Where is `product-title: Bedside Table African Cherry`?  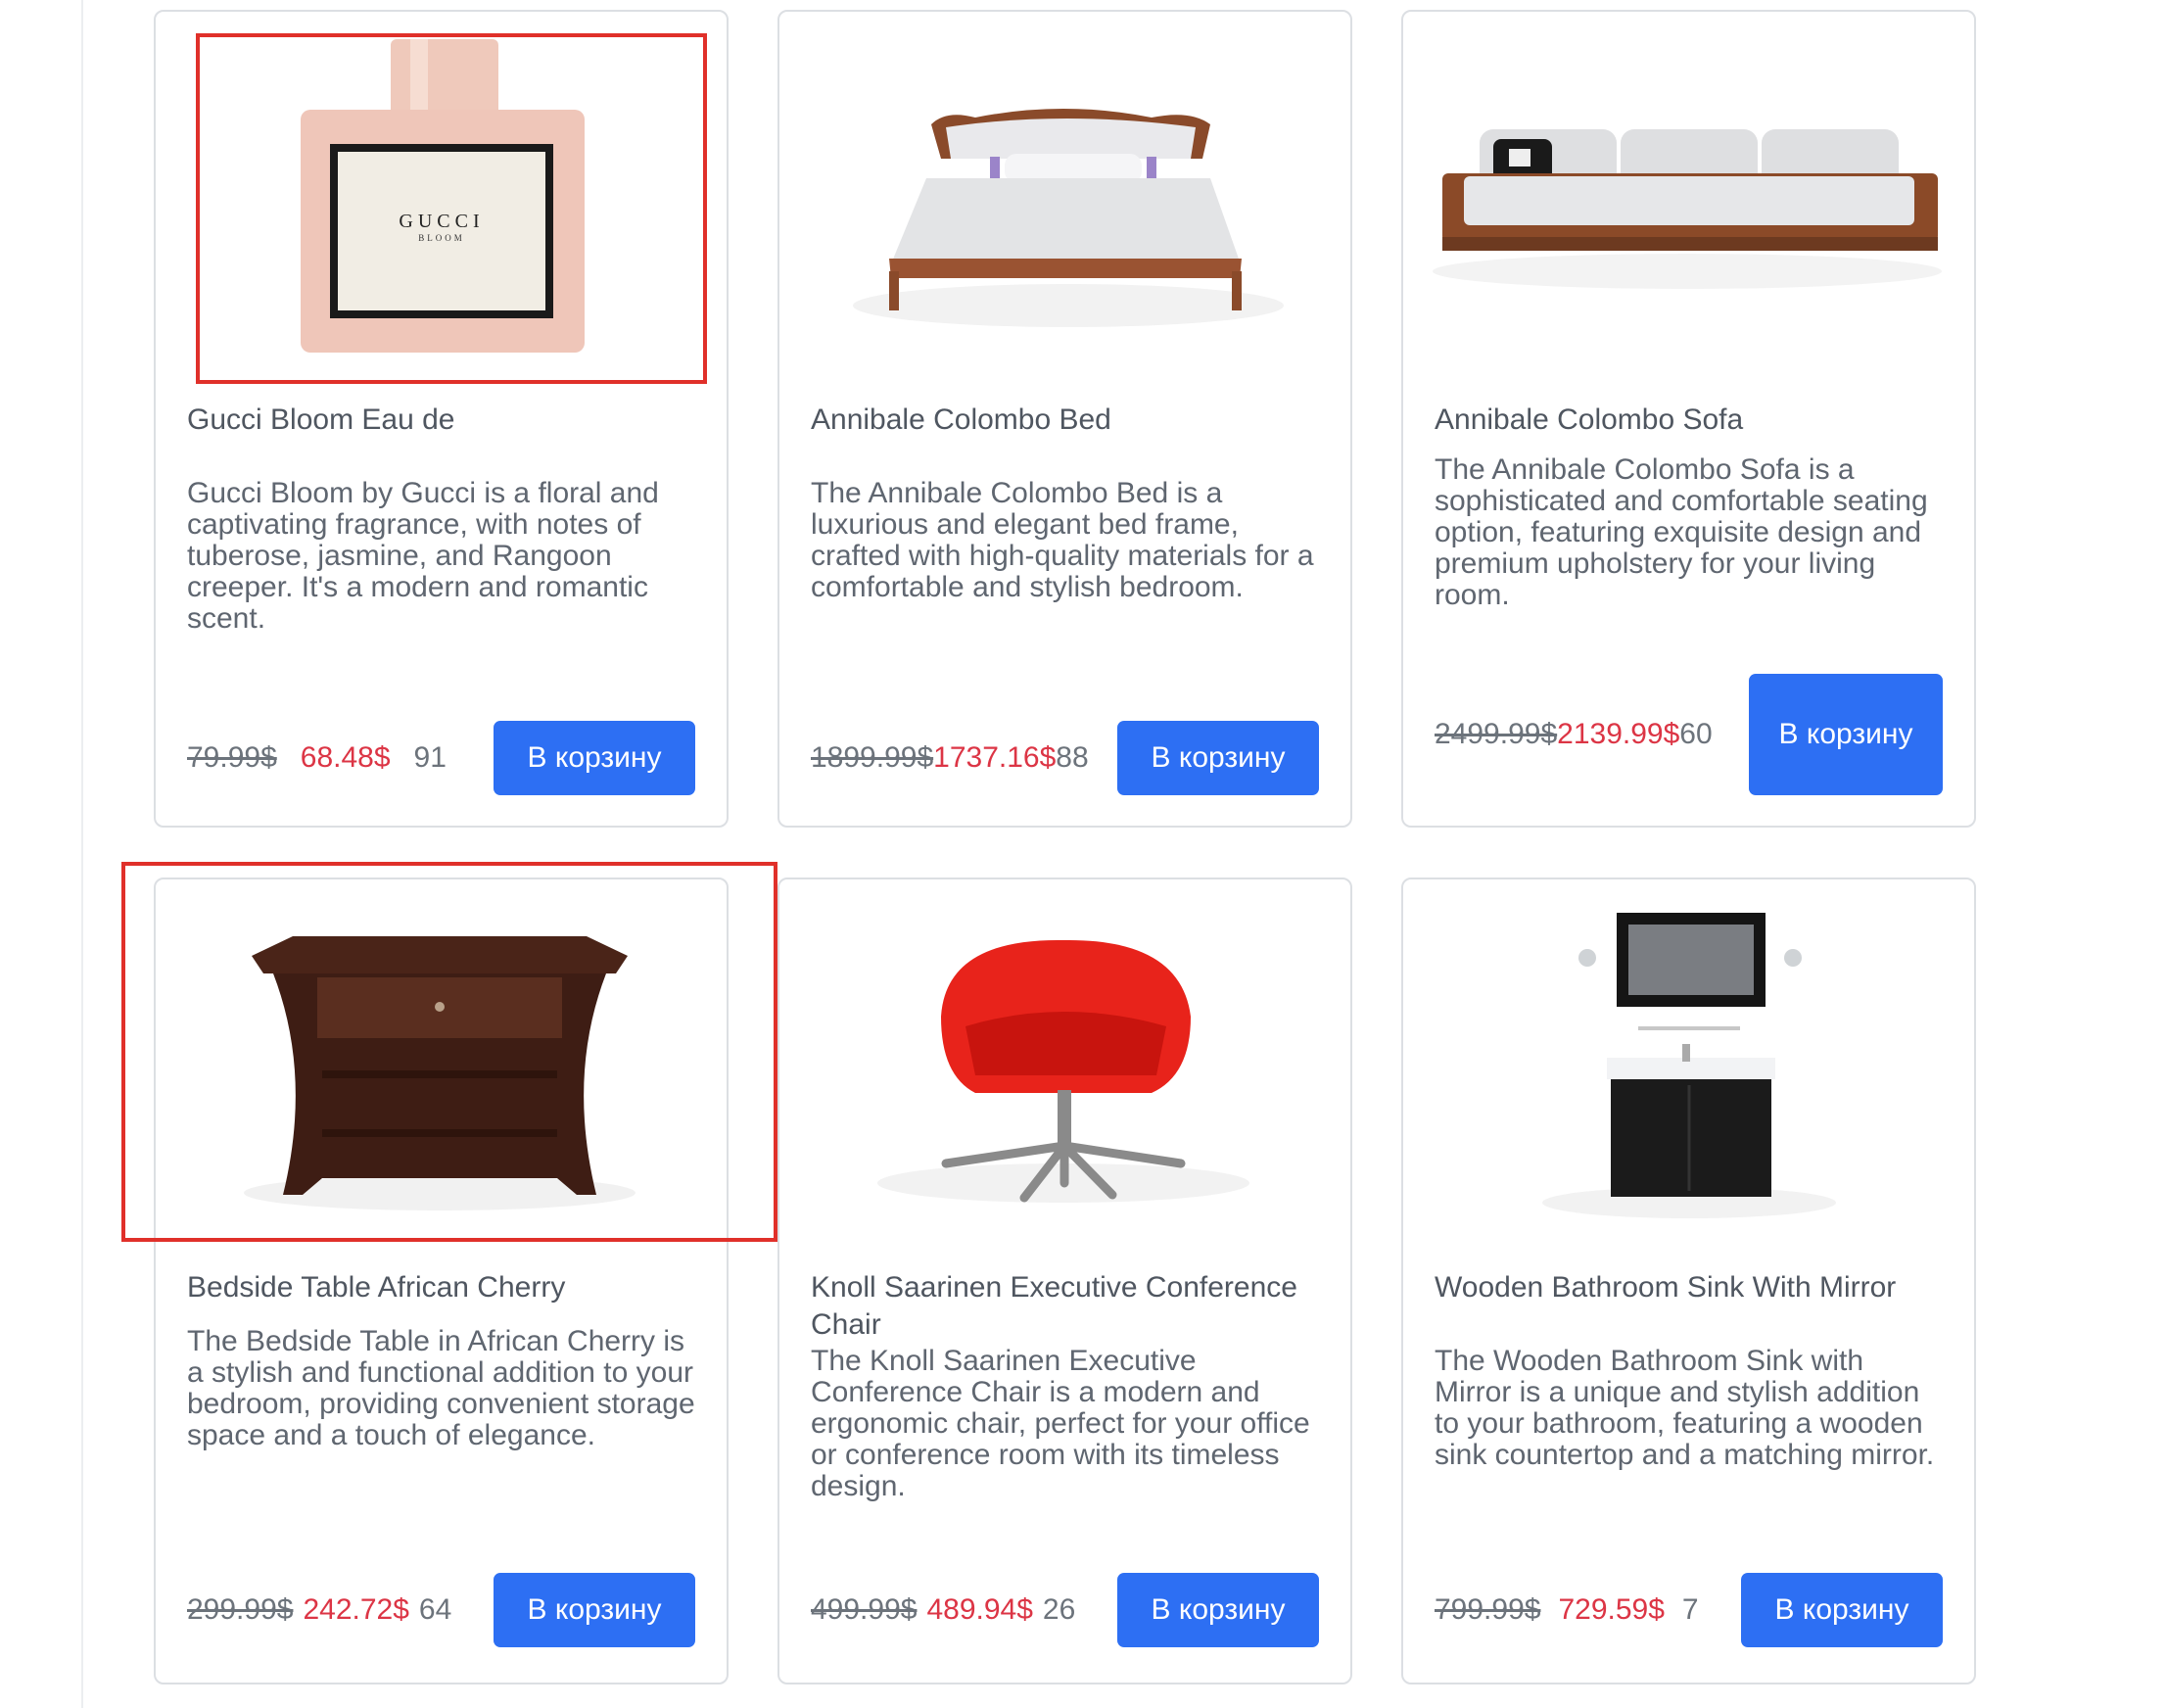 product-title: Bedside Table African Cherry is located at coordinates (441, 1287).